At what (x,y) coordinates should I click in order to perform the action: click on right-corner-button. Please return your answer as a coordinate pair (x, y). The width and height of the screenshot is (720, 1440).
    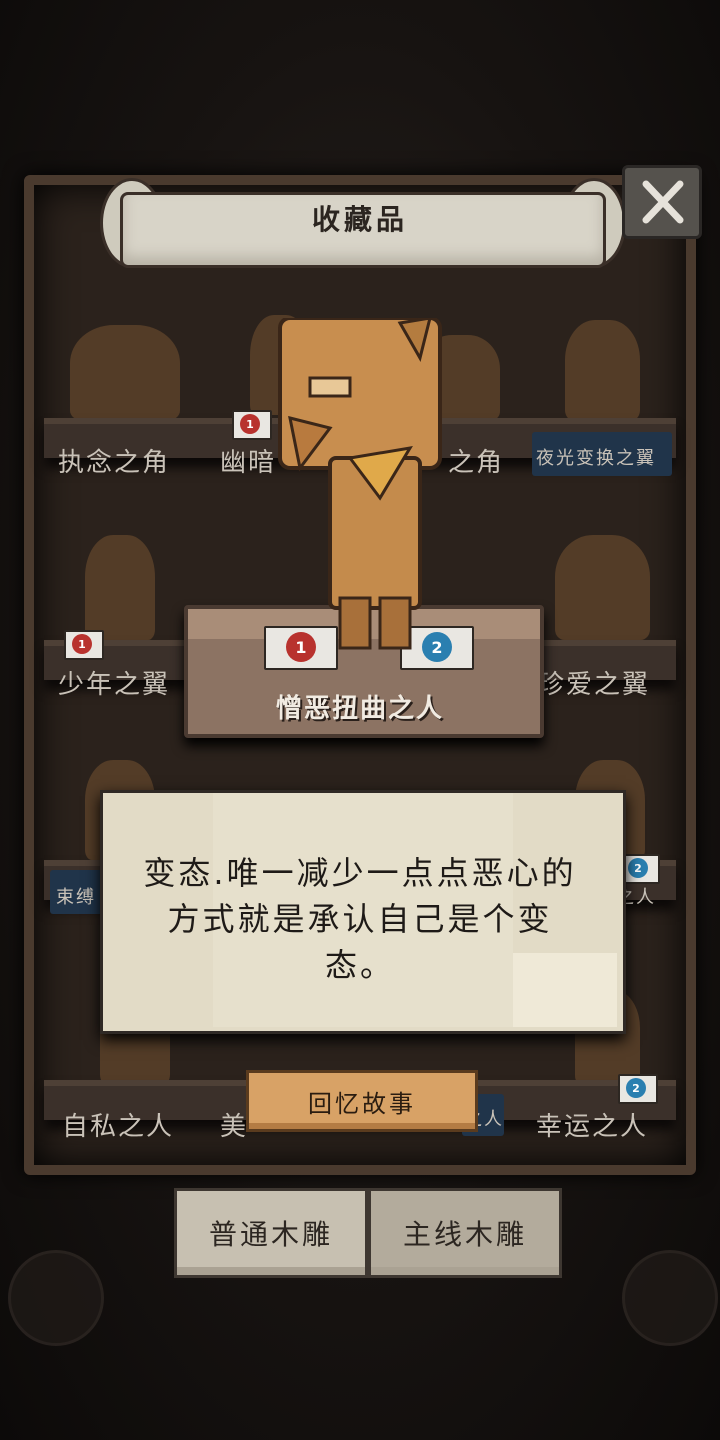
    Looking at the image, I should click on (670, 1298).